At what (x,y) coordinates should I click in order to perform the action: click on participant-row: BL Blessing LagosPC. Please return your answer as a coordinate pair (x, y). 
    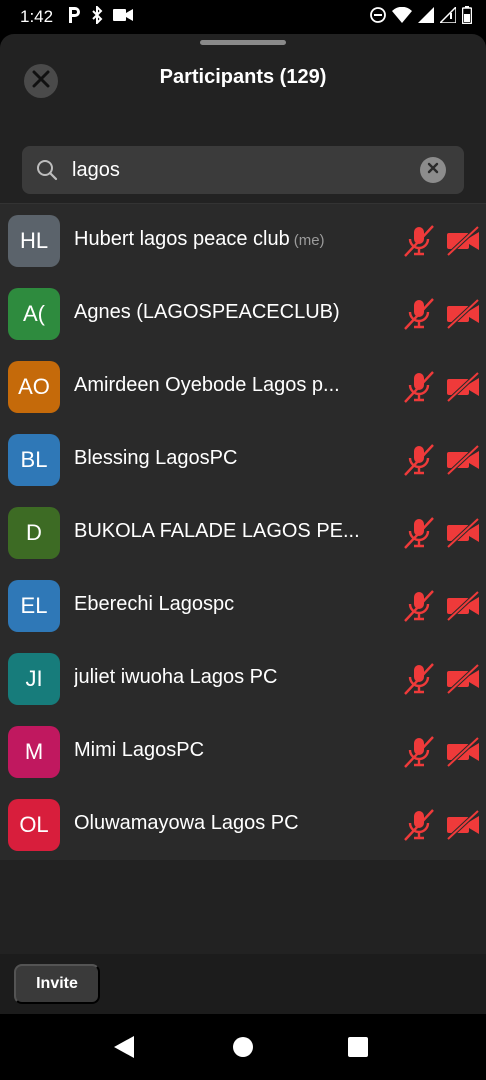
    Looking at the image, I should click on (243, 459).